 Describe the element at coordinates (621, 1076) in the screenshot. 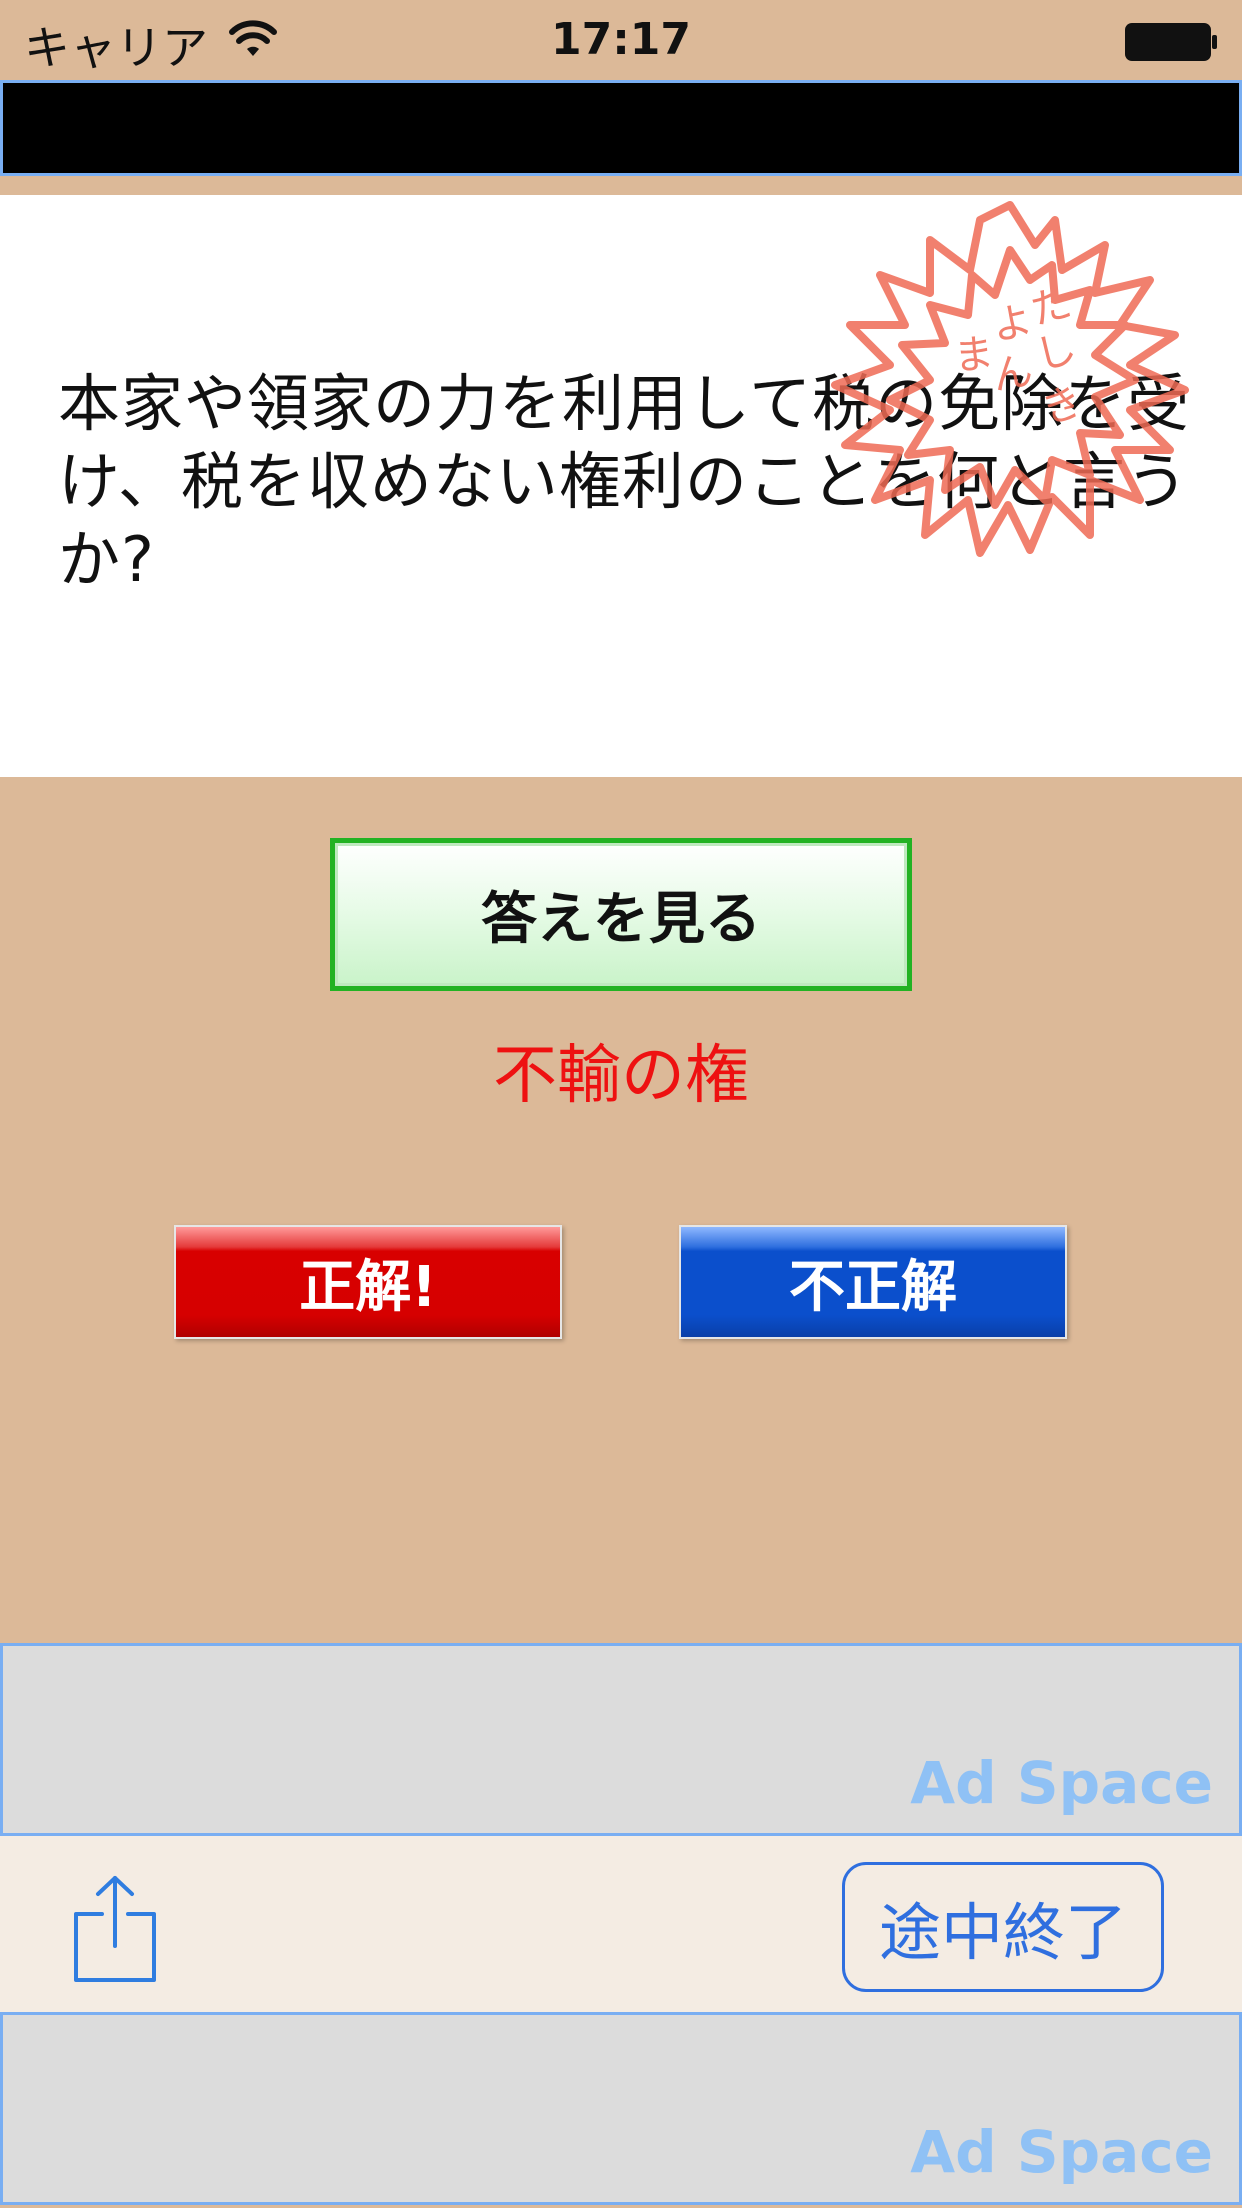

I see `answer-text: 不輸の権` at that location.